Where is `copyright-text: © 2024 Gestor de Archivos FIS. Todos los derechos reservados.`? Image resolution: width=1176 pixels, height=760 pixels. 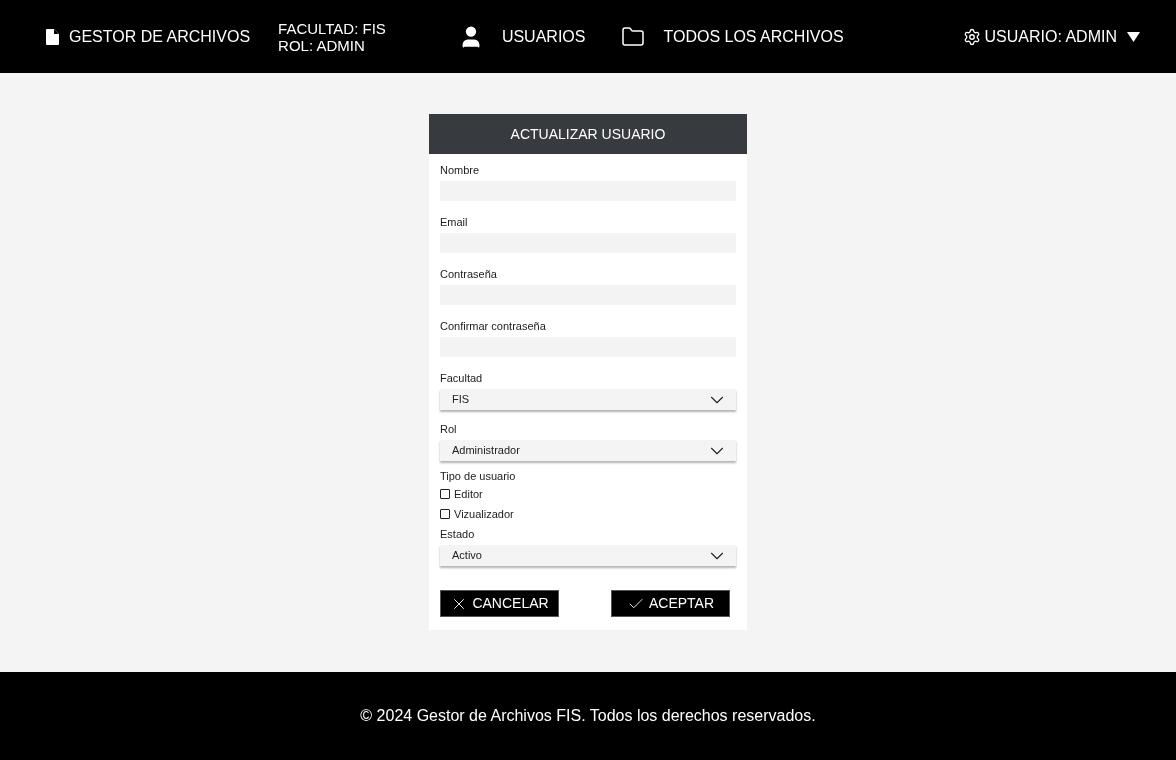 copyright-text: © 2024 Gestor de Archivos FIS. Todos los derechos reservados. is located at coordinates (588, 716).